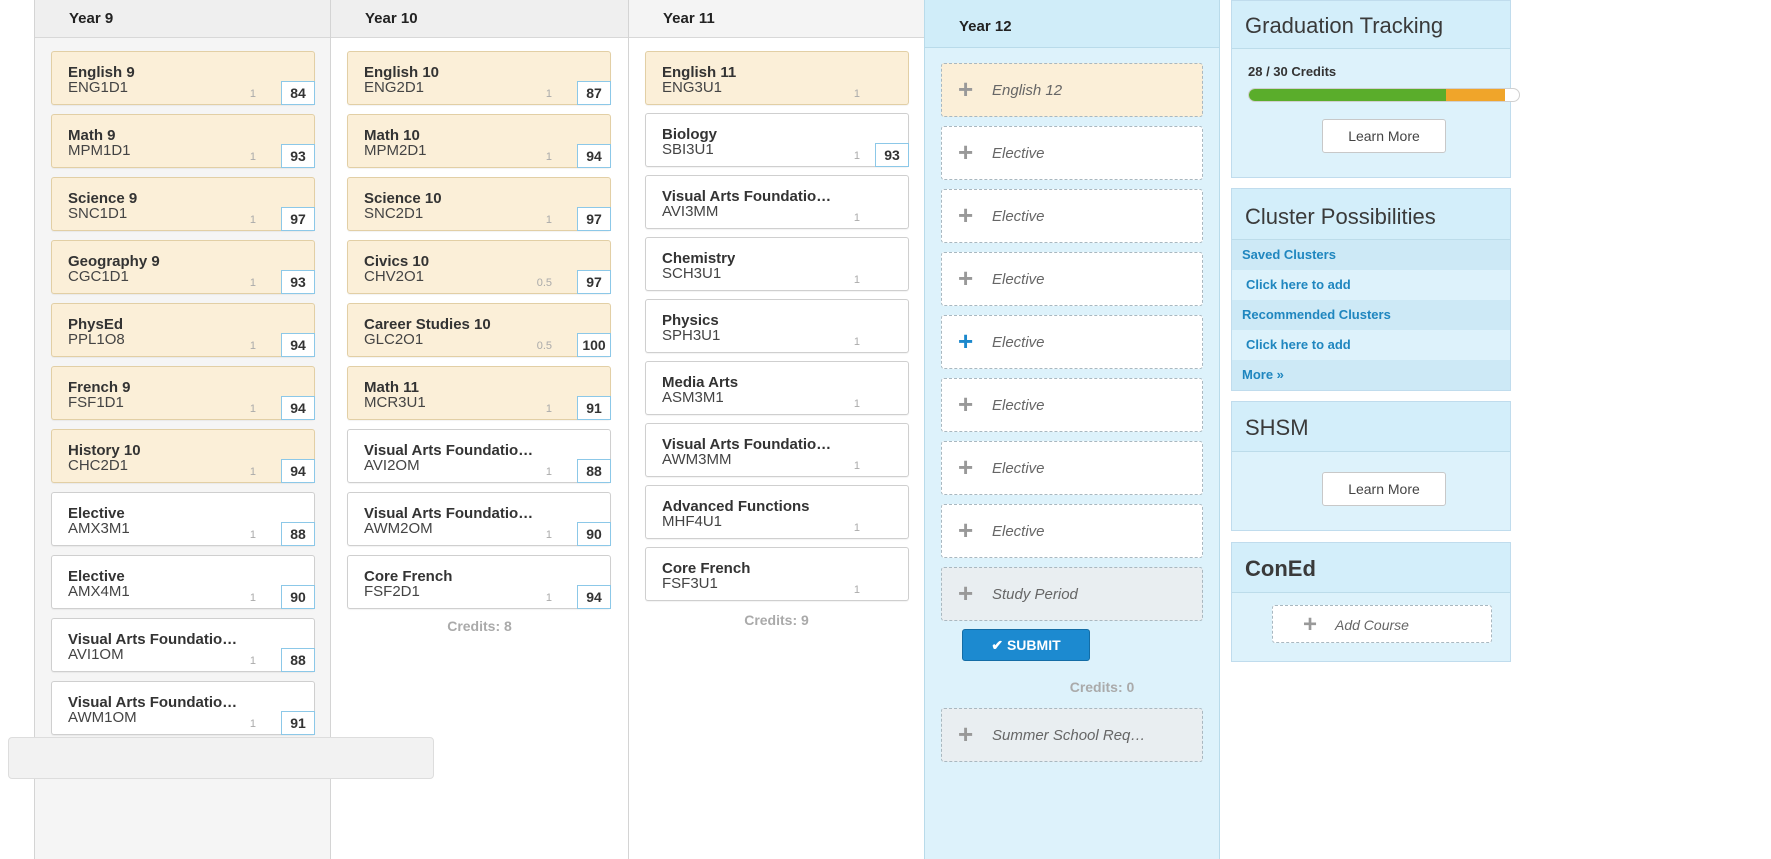 The image size is (1771, 859). What do you see at coordinates (777, 78) in the screenshot?
I see `course-card: English 11 ENG3U1 1` at bounding box center [777, 78].